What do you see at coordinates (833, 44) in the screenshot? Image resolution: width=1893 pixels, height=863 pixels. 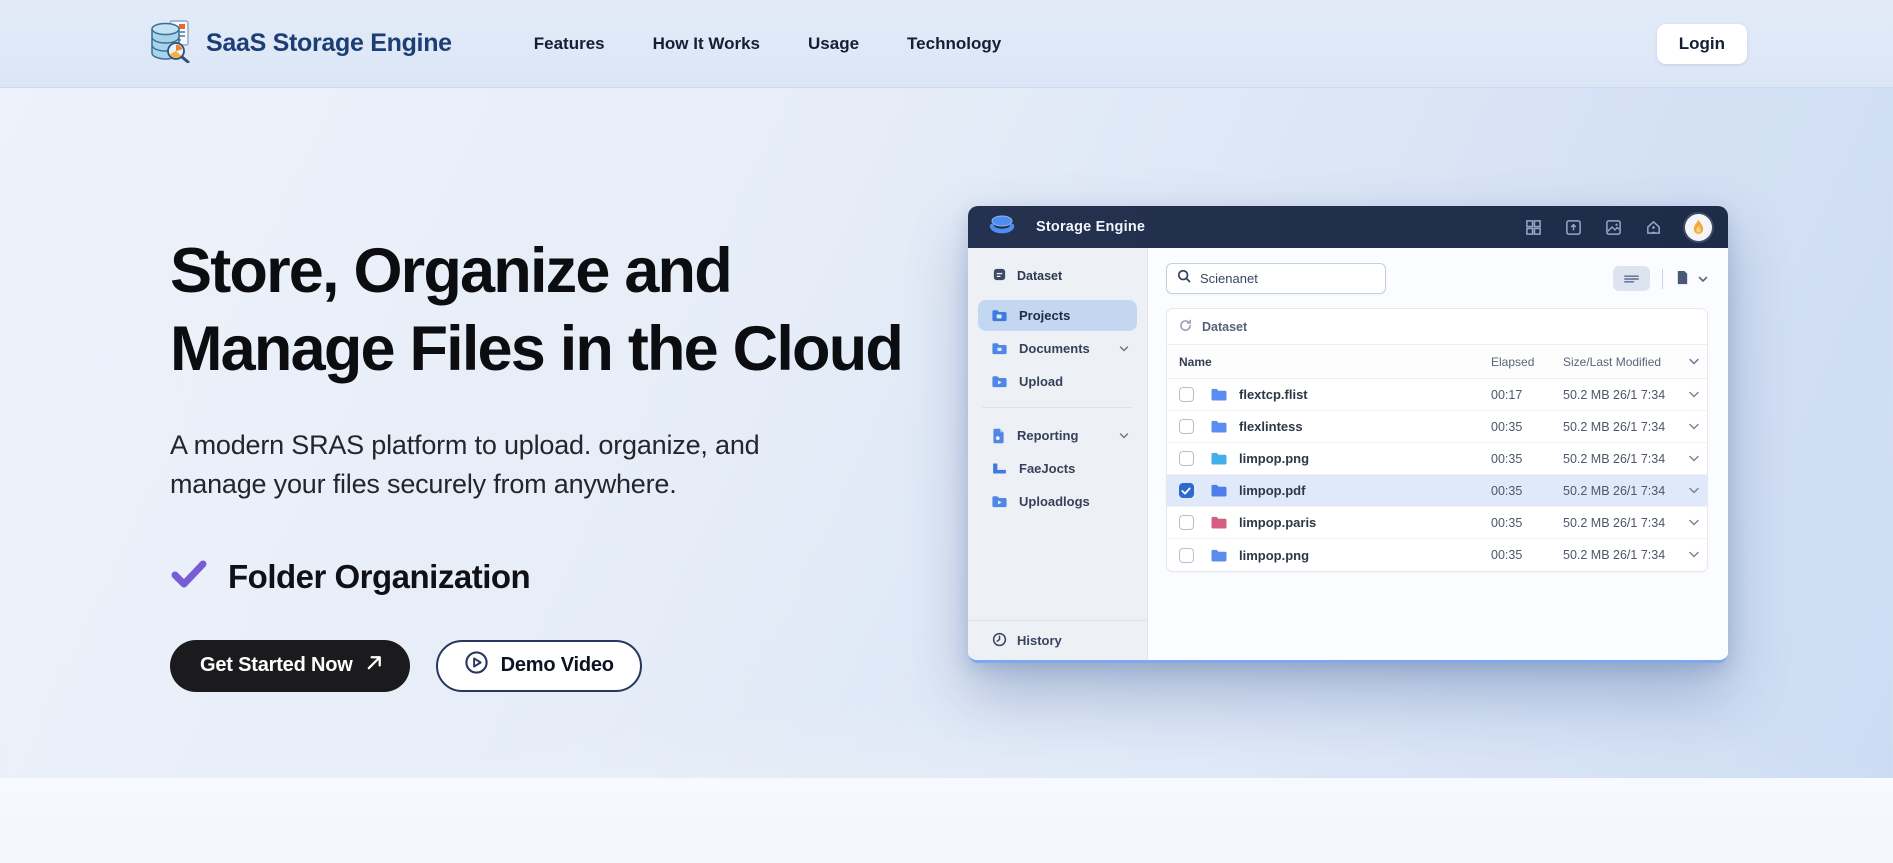 I see `nav-link-usage: Usage` at bounding box center [833, 44].